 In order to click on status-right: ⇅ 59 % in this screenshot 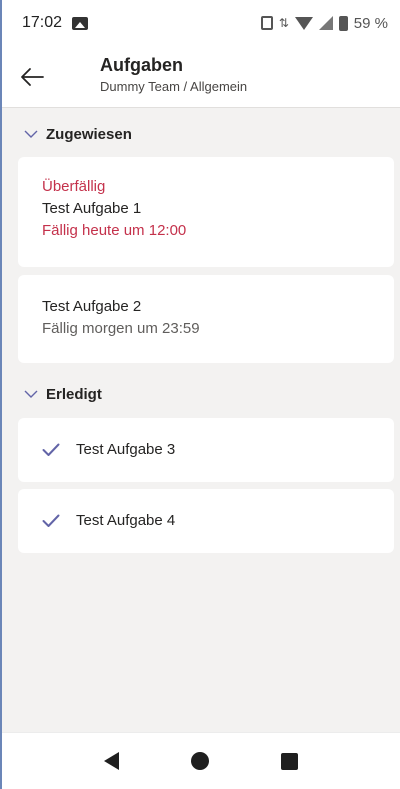, I will do `click(324, 23)`.